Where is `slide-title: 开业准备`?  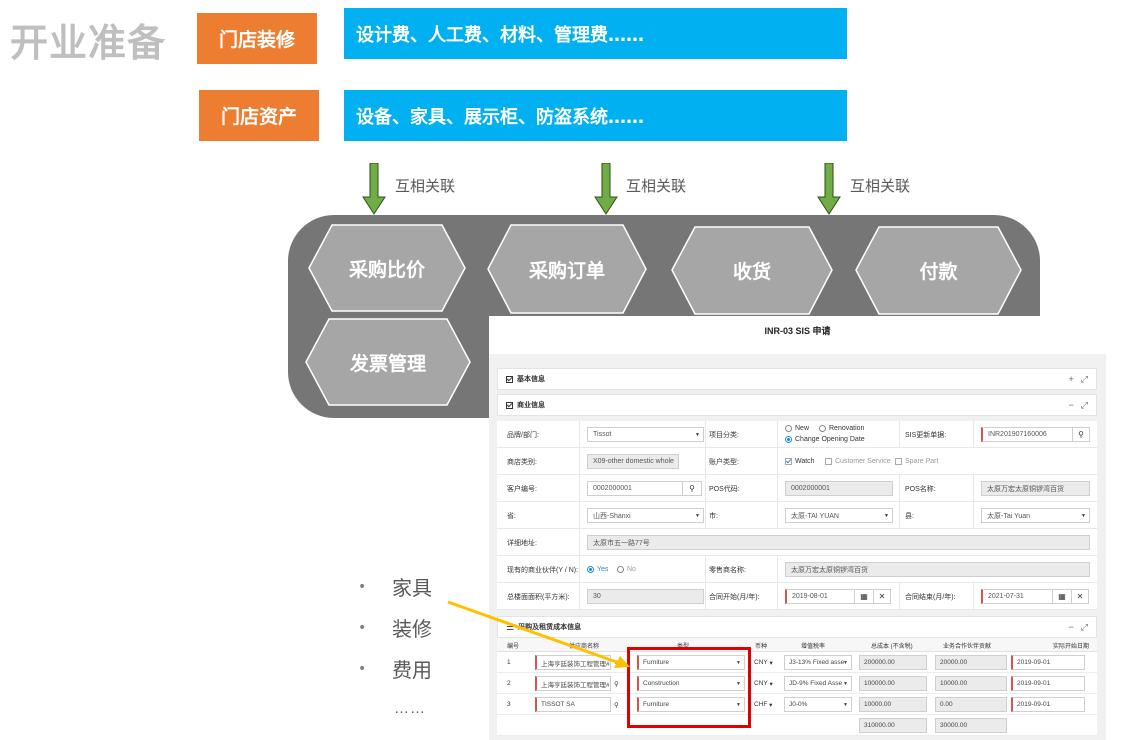
slide-title: 开业准备 is located at coordinates (88, 43).